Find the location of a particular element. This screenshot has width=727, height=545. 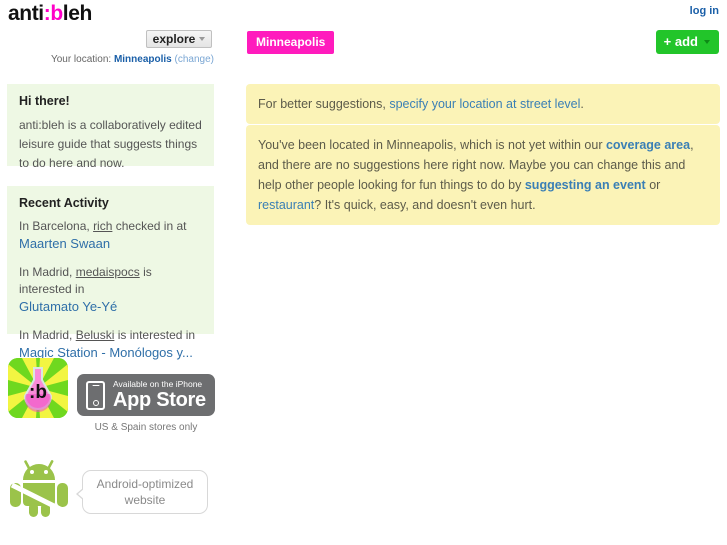

app-store-text: Available on the iPhone App Store is located at coordinates (159, 395).